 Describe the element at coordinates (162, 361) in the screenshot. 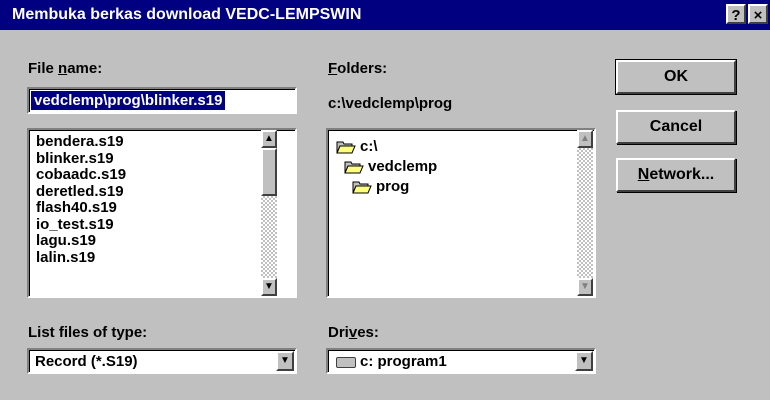

I see `file-type-select: Record (*.S19) ▼` at that location.